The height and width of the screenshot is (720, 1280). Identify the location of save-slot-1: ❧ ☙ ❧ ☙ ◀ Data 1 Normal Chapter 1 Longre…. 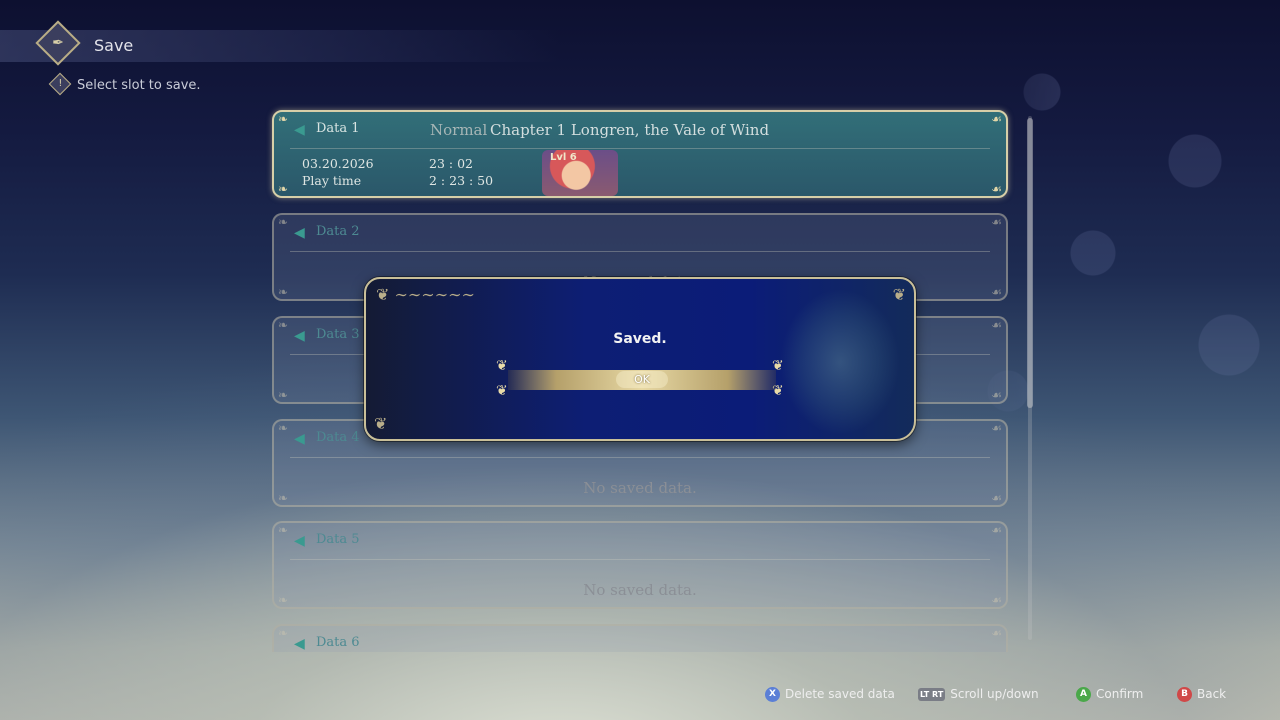
(640, 154).